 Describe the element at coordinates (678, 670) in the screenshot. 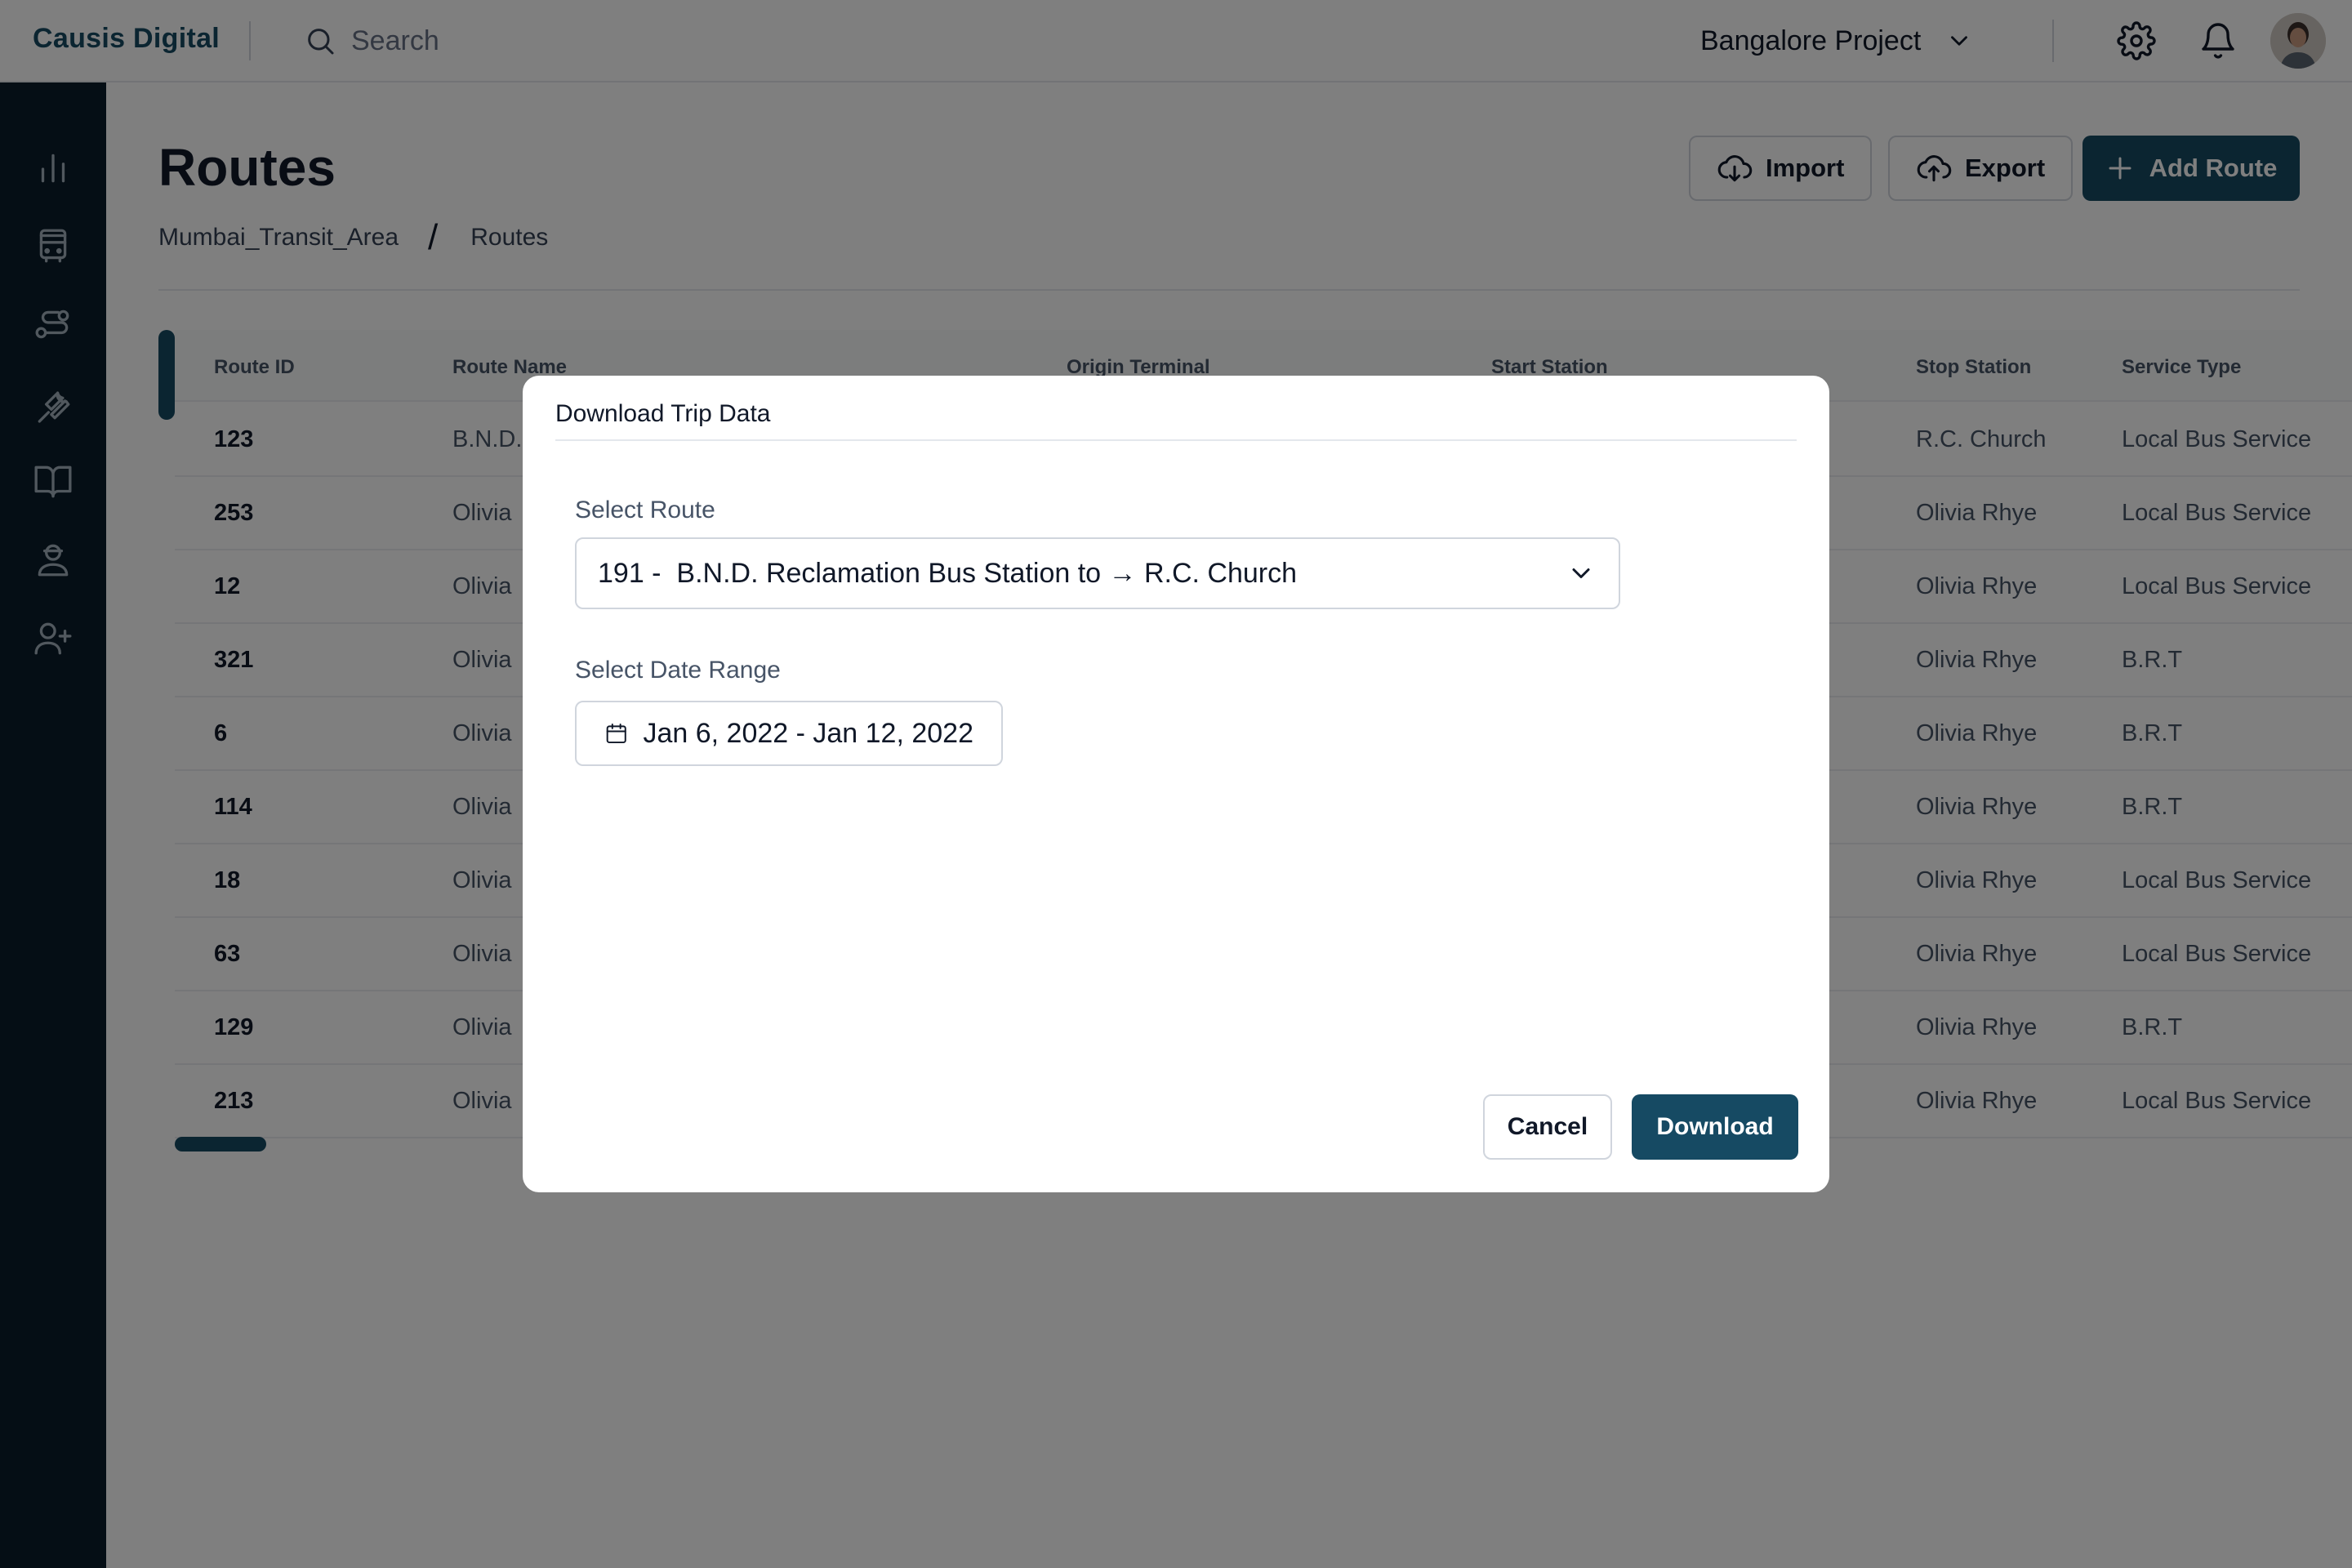

I see `select-date-range-label: Select Date Range` at that location.